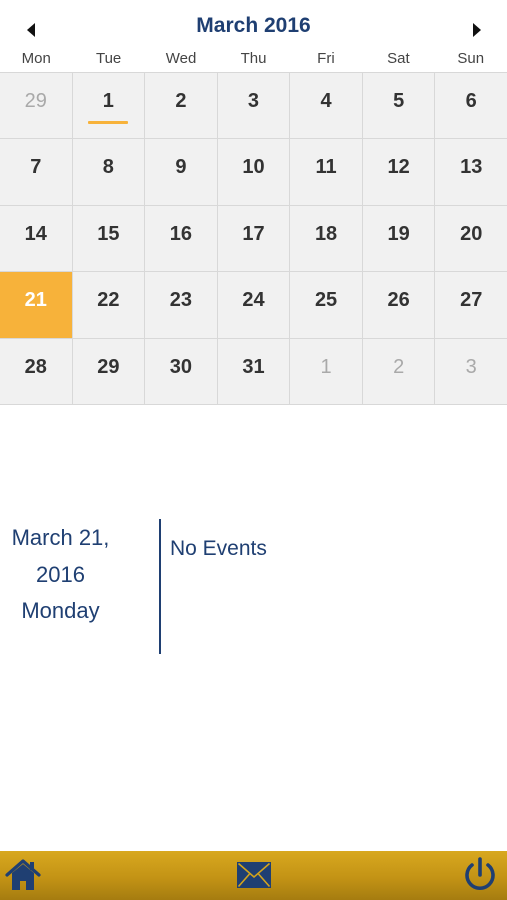  Describe the element at coordinates (181, 233) in the screenshot. I see `day-number: 16` at that location.